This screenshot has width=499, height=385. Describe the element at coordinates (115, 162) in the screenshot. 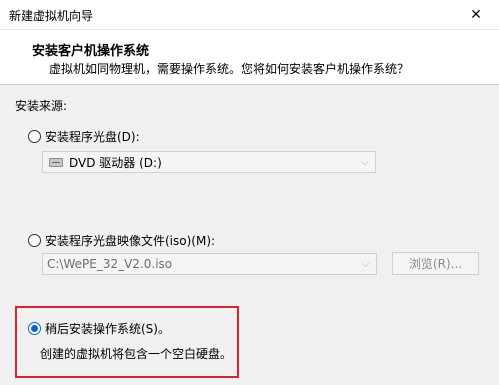

I see `drive-select-value: DVD 驱动器 (D:)` at that location.